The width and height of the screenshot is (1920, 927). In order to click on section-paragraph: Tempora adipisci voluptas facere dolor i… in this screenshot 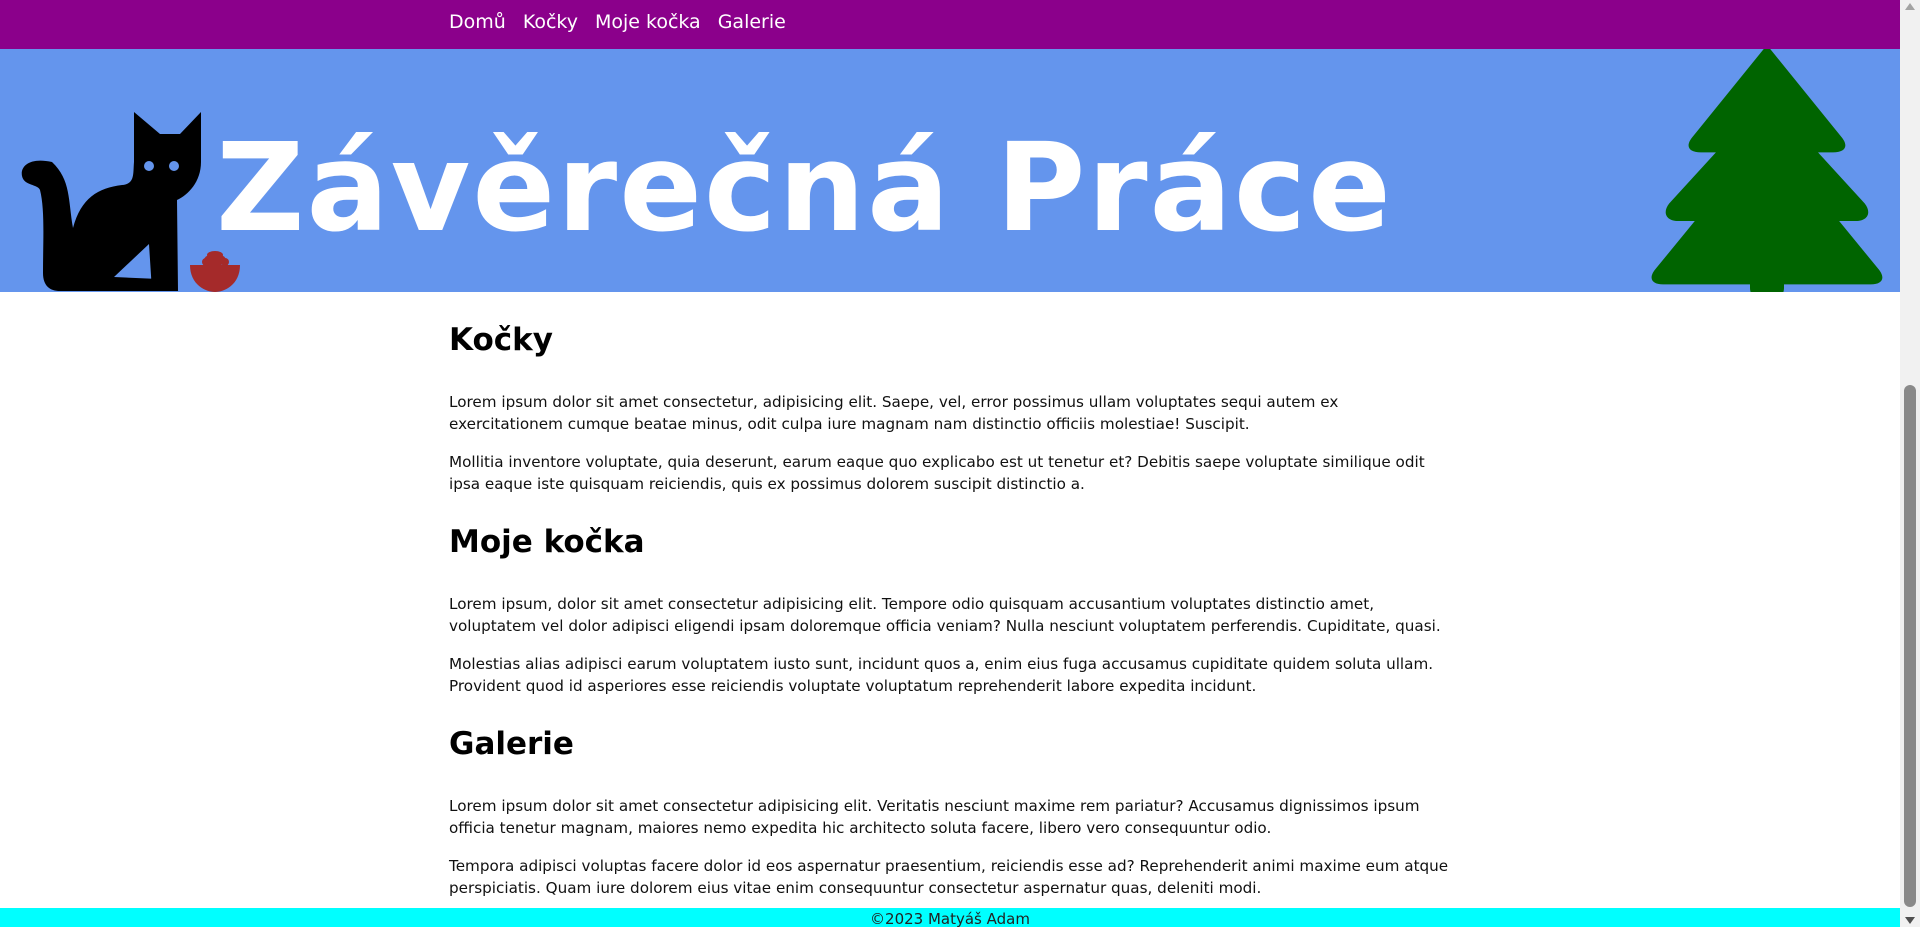, I will do `click(949, 877)`.